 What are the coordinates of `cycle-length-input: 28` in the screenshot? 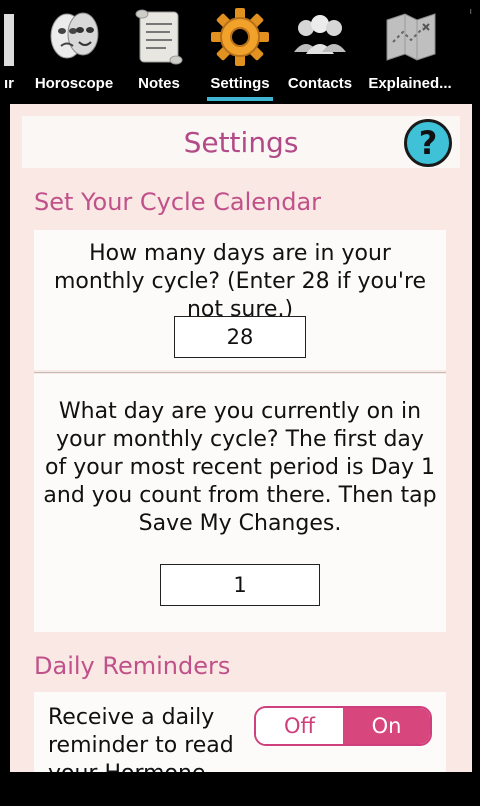 It's located at (240, 337).